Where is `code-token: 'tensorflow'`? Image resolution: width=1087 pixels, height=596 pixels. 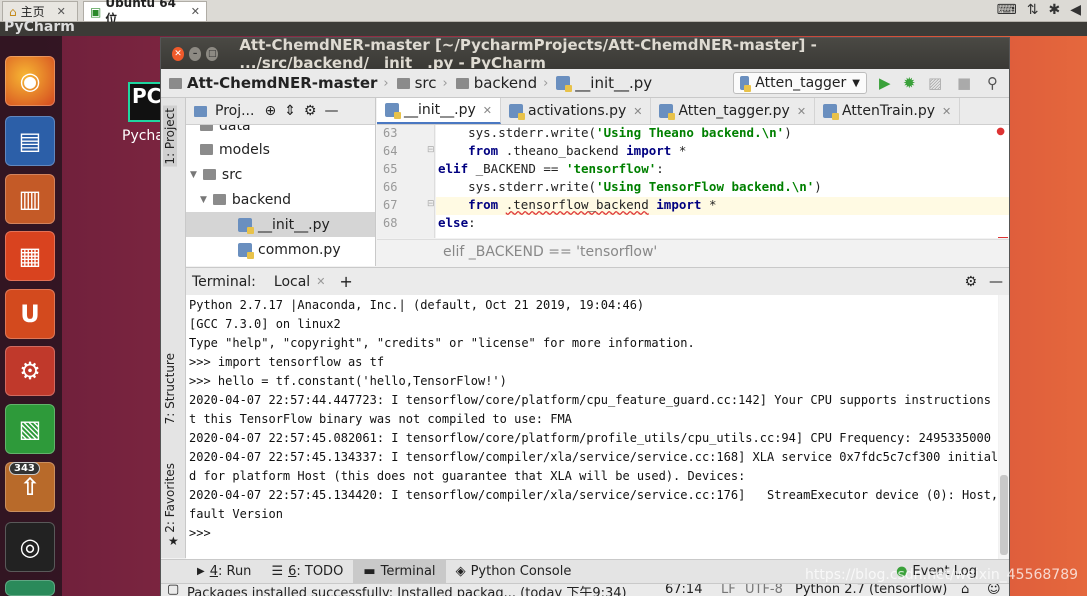
code-token: 'tensorflow' is located at coordinates (611, 168).